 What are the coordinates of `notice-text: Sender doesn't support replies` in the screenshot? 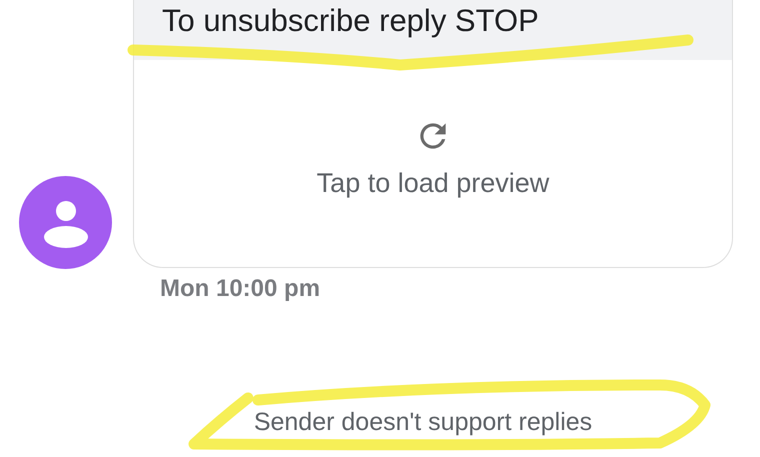 It's located at (423, 422).